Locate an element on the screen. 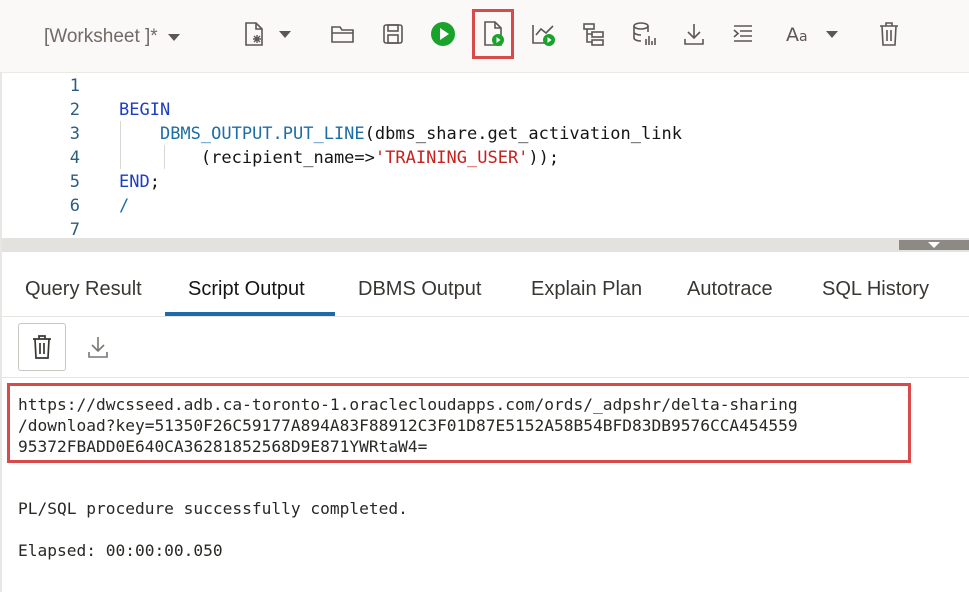 This screenshot has width=969, height=592. new-file-icon is located at coordinates (254, 34).